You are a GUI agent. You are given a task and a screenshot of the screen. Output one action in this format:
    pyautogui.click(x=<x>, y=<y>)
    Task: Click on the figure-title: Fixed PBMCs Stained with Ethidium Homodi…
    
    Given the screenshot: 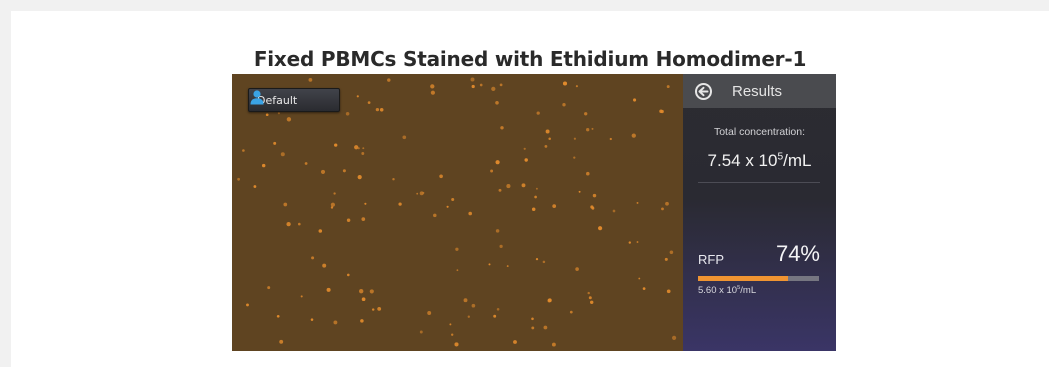 What is the action you would take?
    pyautogui.click(x=530, y=59)
    